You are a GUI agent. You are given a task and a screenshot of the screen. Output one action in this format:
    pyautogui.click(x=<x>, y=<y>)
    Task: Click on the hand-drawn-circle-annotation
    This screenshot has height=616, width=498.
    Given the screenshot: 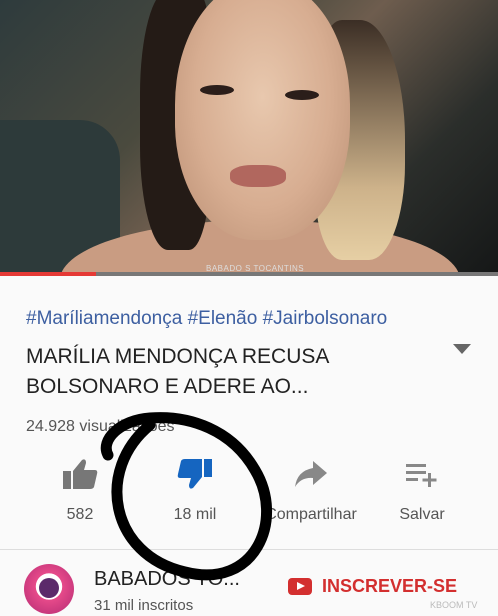 What is the action you would take?
    pyautogui.click(x=186, y=496)
    